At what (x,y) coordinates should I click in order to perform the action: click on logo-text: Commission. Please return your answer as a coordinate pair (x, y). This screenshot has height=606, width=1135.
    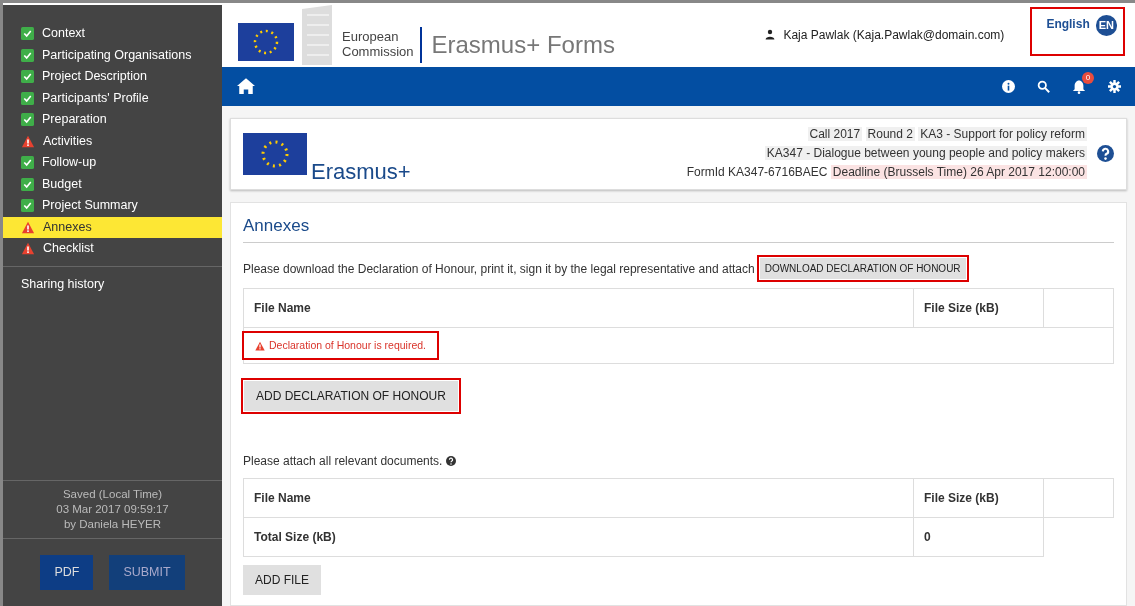
    Looking at the image, I should click on (378, 51).